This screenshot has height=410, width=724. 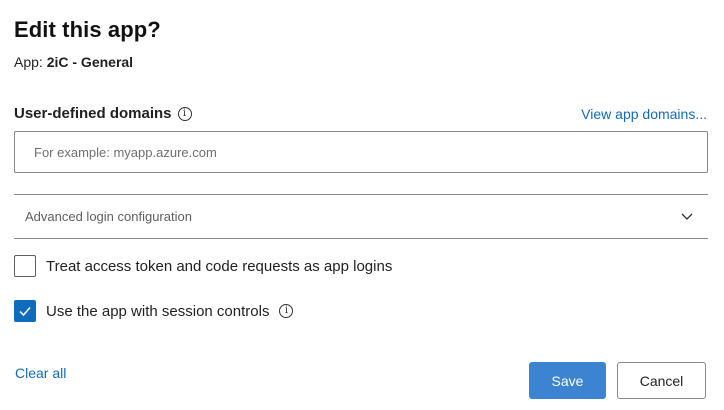 I want to click on checkmark-icon, so click(x=25, y=312).